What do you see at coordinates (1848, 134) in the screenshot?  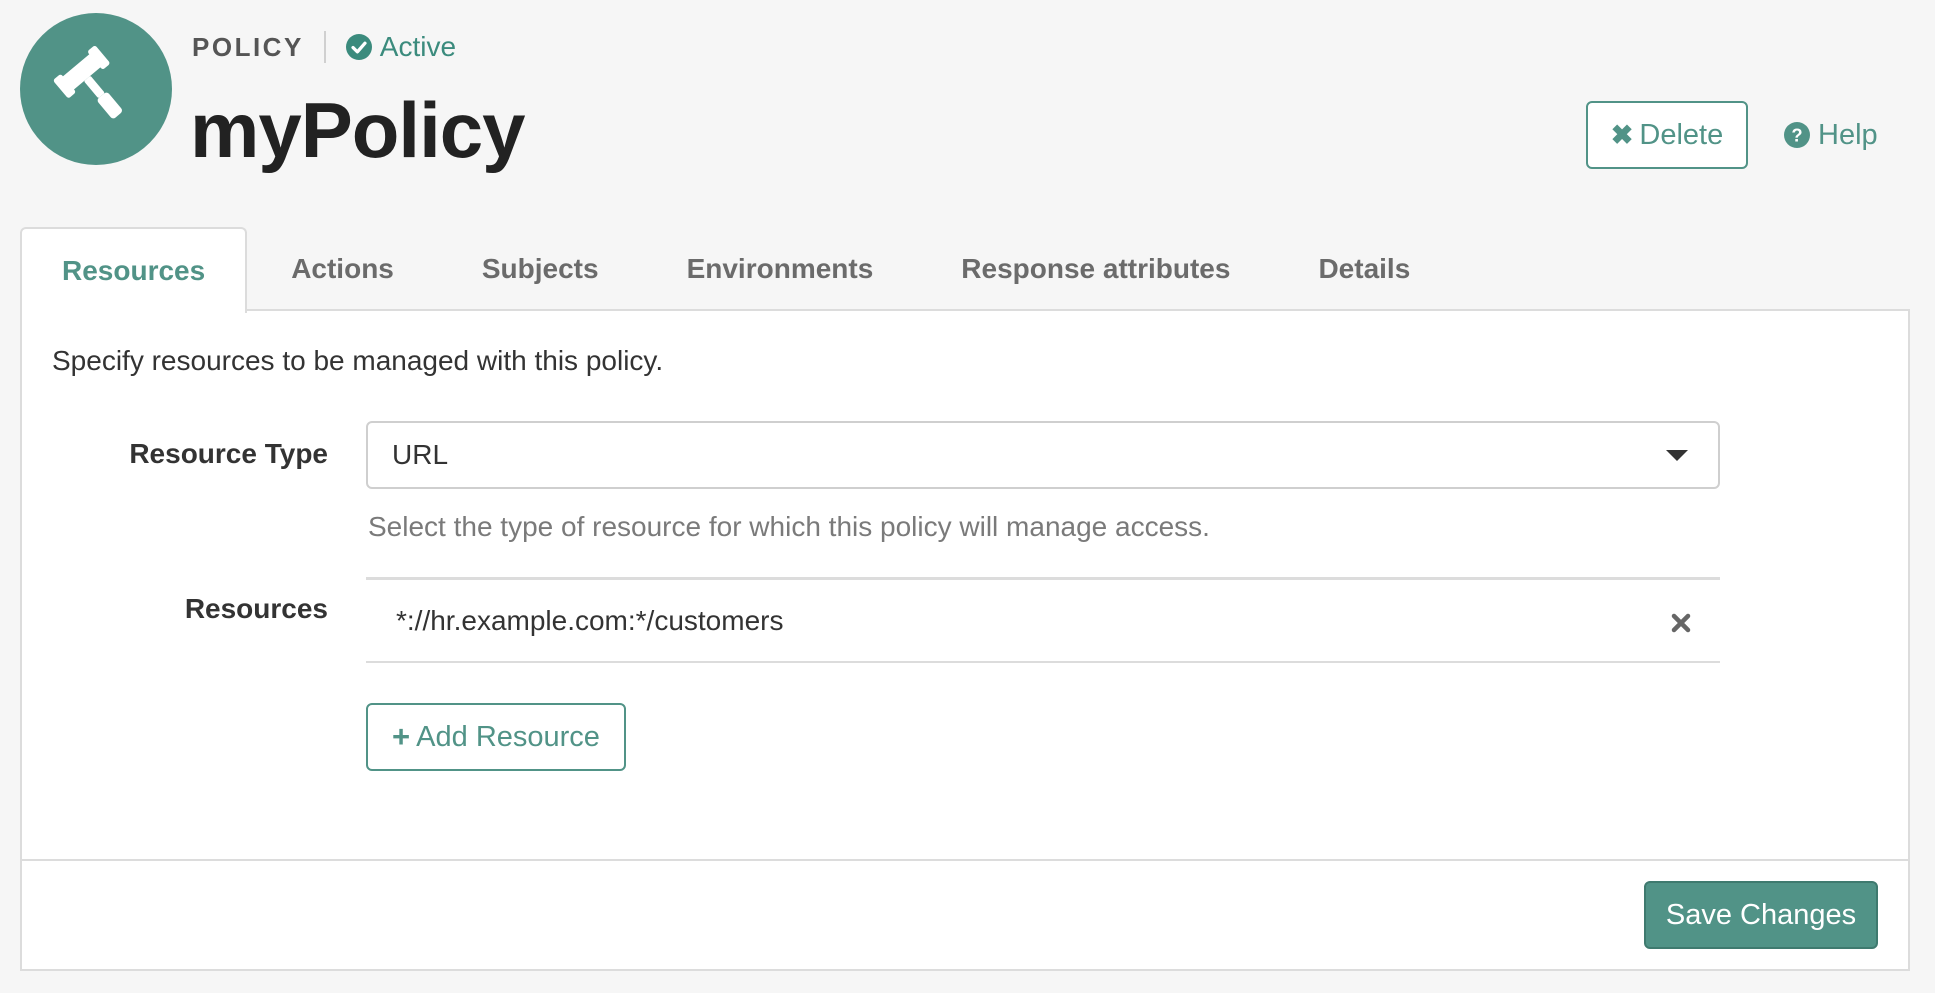 I see `help-link-label: Help` at bounding box center [1848, 134].